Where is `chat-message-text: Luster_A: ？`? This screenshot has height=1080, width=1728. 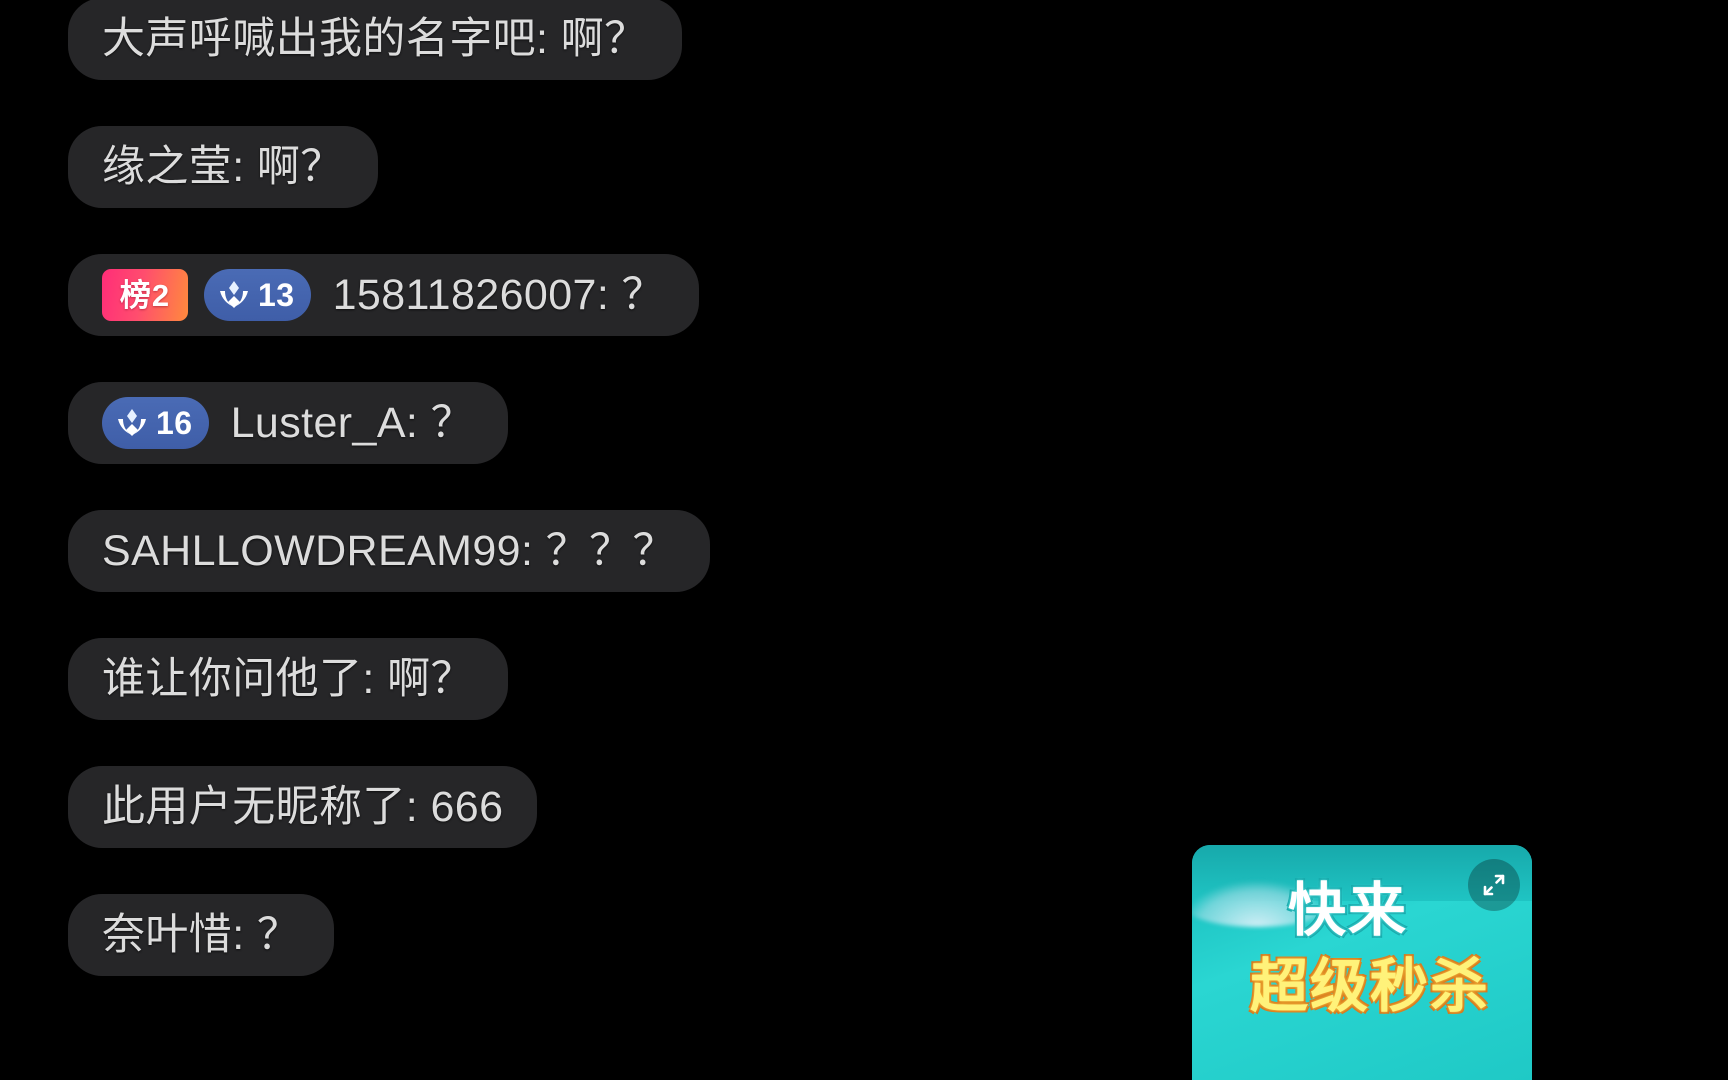
chat-message-text: Luster_A: ？ is located at coordinates (352, 422).